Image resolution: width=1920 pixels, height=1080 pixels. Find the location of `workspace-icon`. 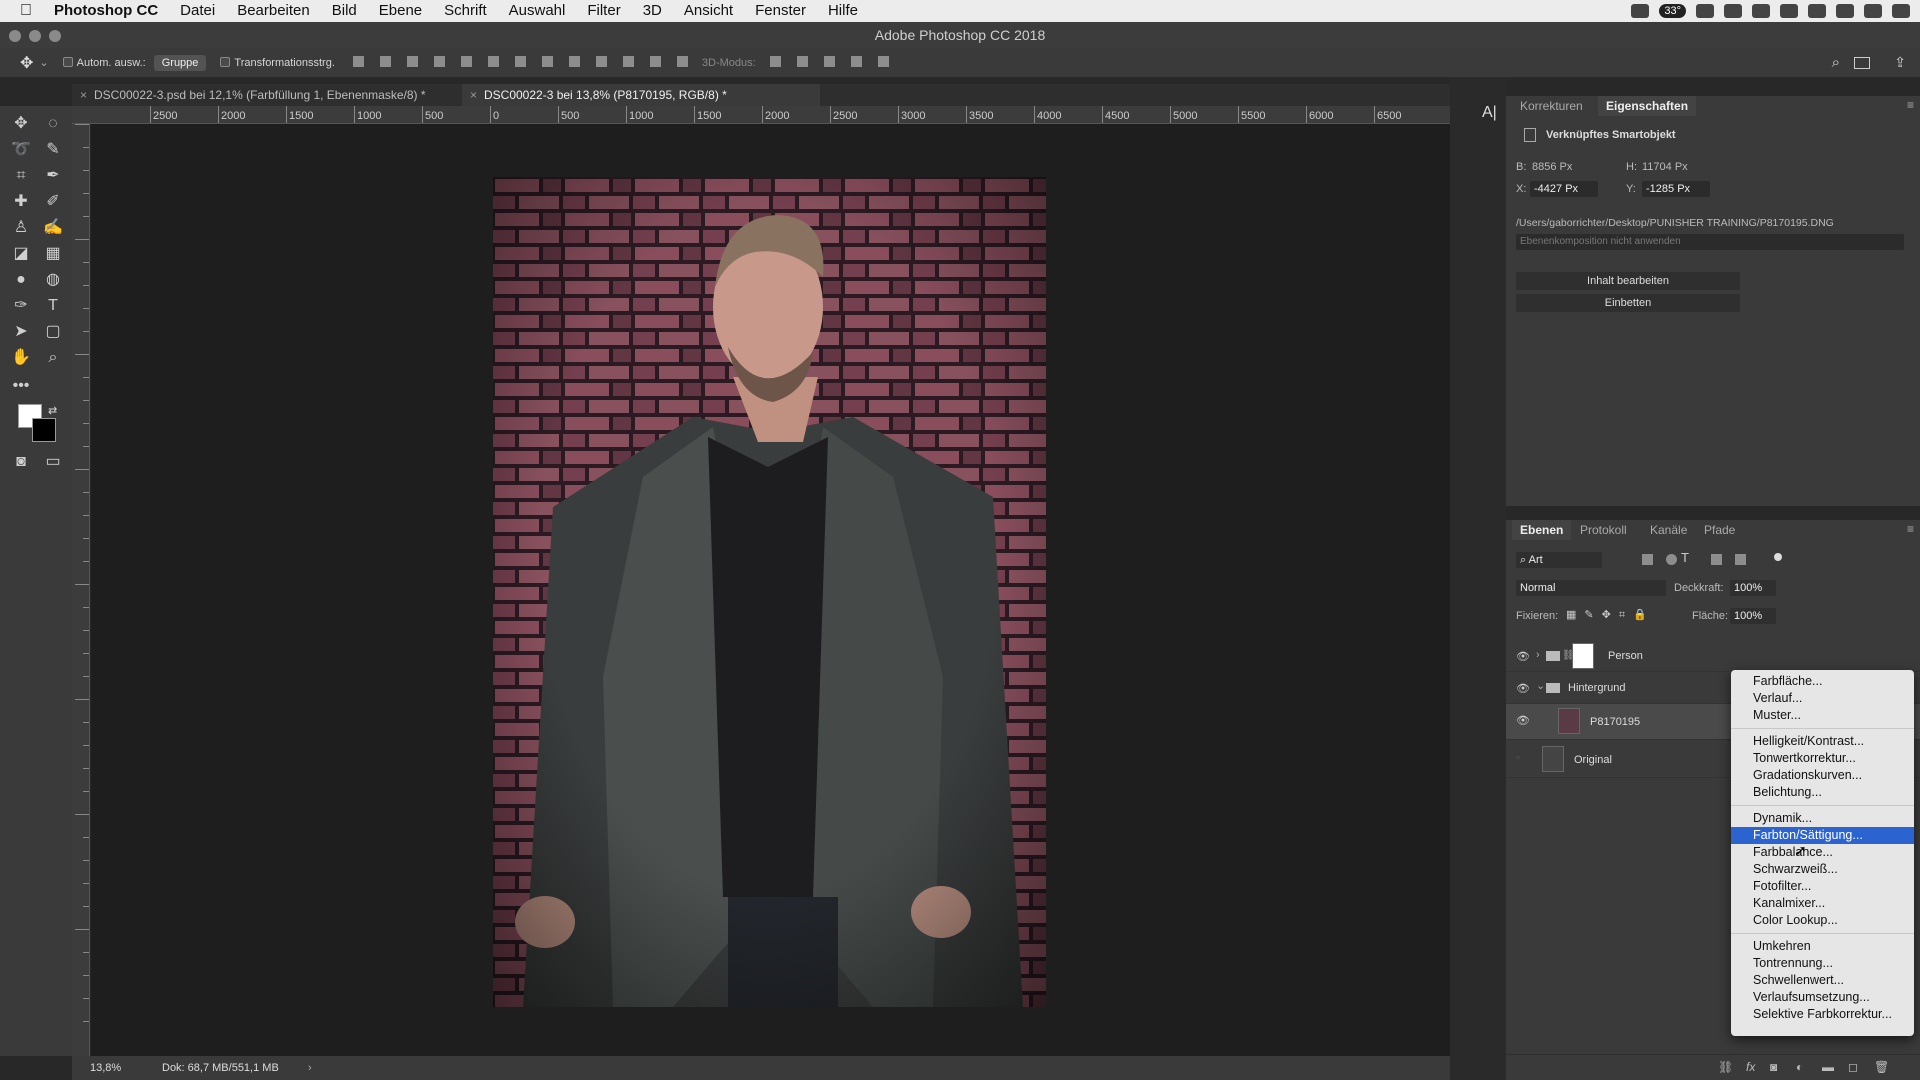

workspace-icon is located at coordinates (1862, 62).